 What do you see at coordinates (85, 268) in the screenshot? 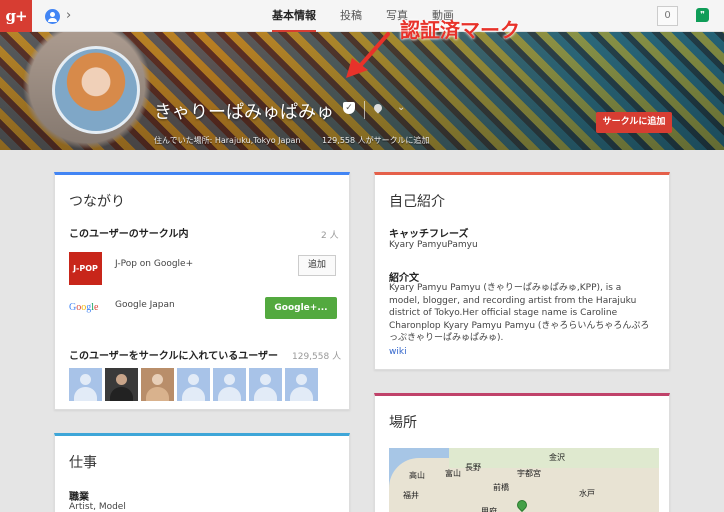
I see `jpop-avatar: J-POP` at bounding box center [85, 268].